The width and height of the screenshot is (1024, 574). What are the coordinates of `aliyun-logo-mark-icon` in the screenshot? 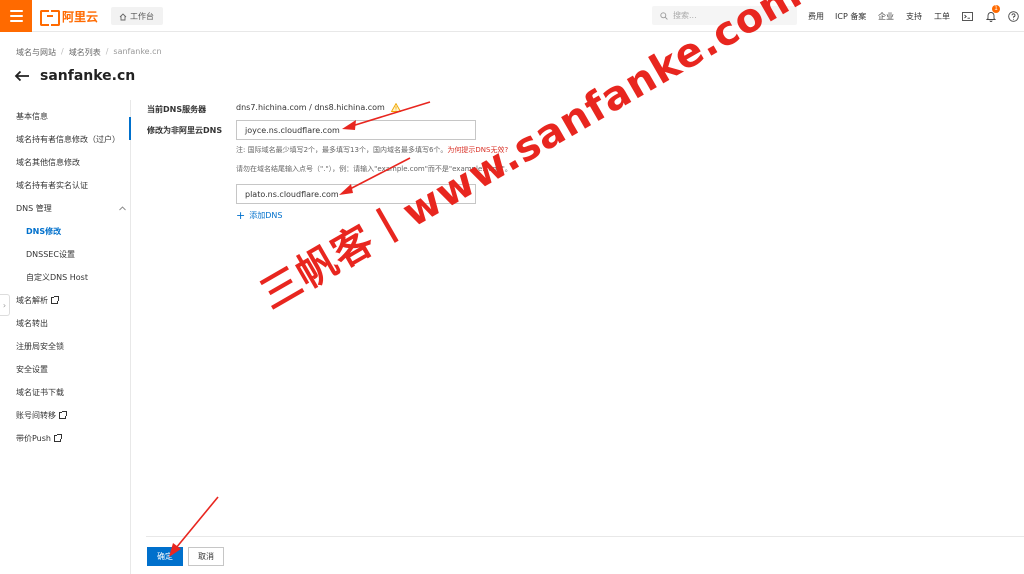 It's located at (50, 18).